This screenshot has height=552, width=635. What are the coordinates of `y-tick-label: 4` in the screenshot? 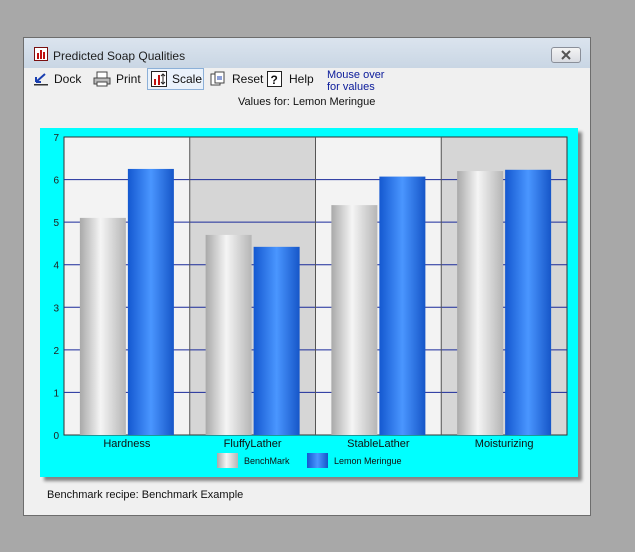 It's located at (56, 266).